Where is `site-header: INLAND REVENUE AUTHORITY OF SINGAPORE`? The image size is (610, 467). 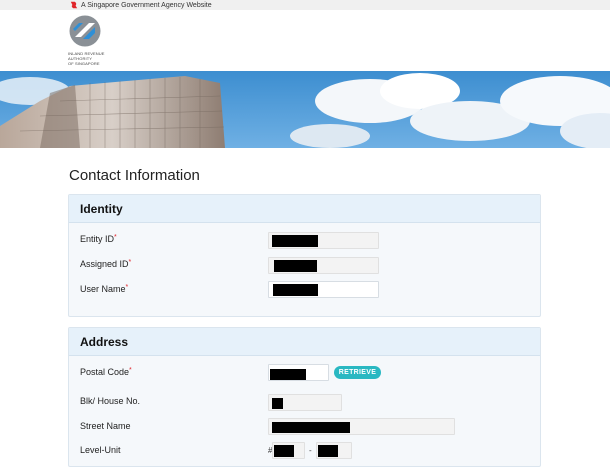 site-header: INLAND REVENUE AUTHORITY OF SINGAPORE is located at coordinates (305, 40).